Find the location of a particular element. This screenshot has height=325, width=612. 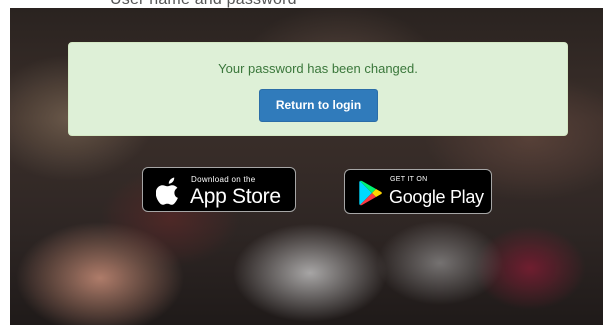

top-strip: User name and password is located at coordinates (306, 4).